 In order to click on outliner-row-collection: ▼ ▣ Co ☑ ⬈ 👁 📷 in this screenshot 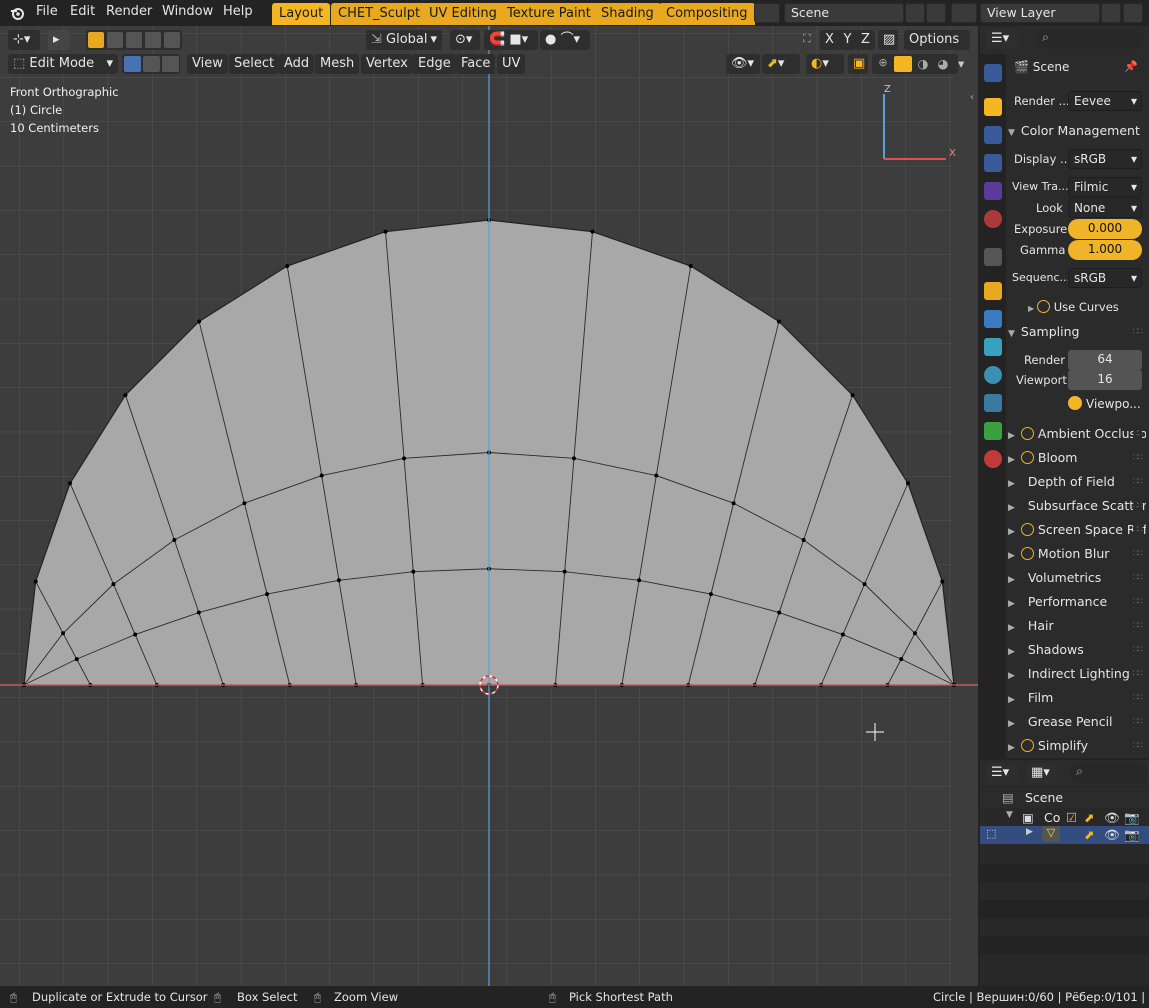, I will do `click(1064, 818)`.